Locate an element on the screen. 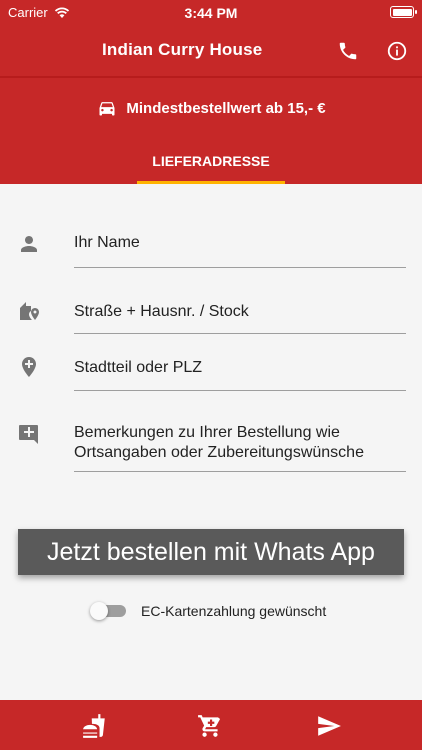  nav-send is located at coordinates (329, 726).